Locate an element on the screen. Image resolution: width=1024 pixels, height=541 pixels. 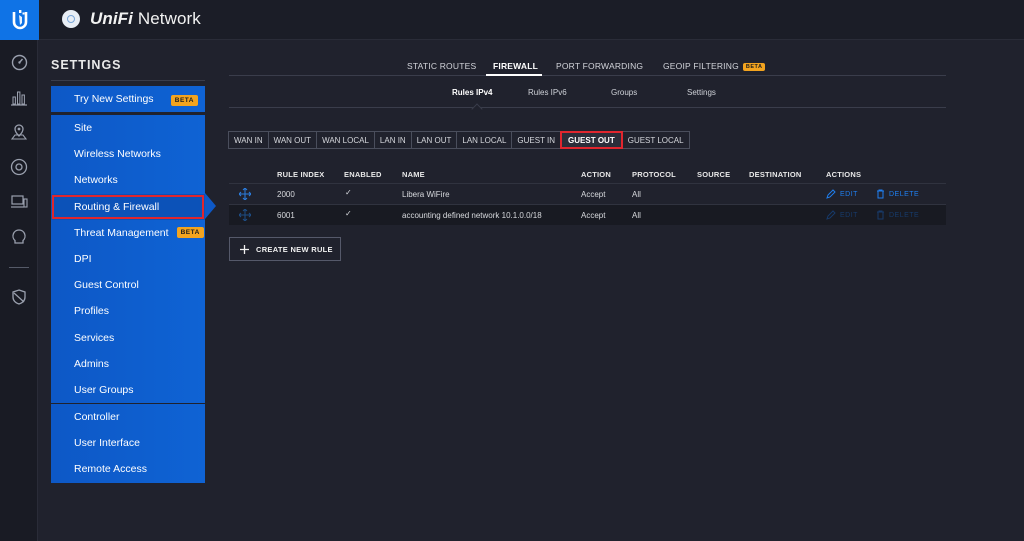
sidebar-item-controller: Controller is located at coordinates (128, 417).